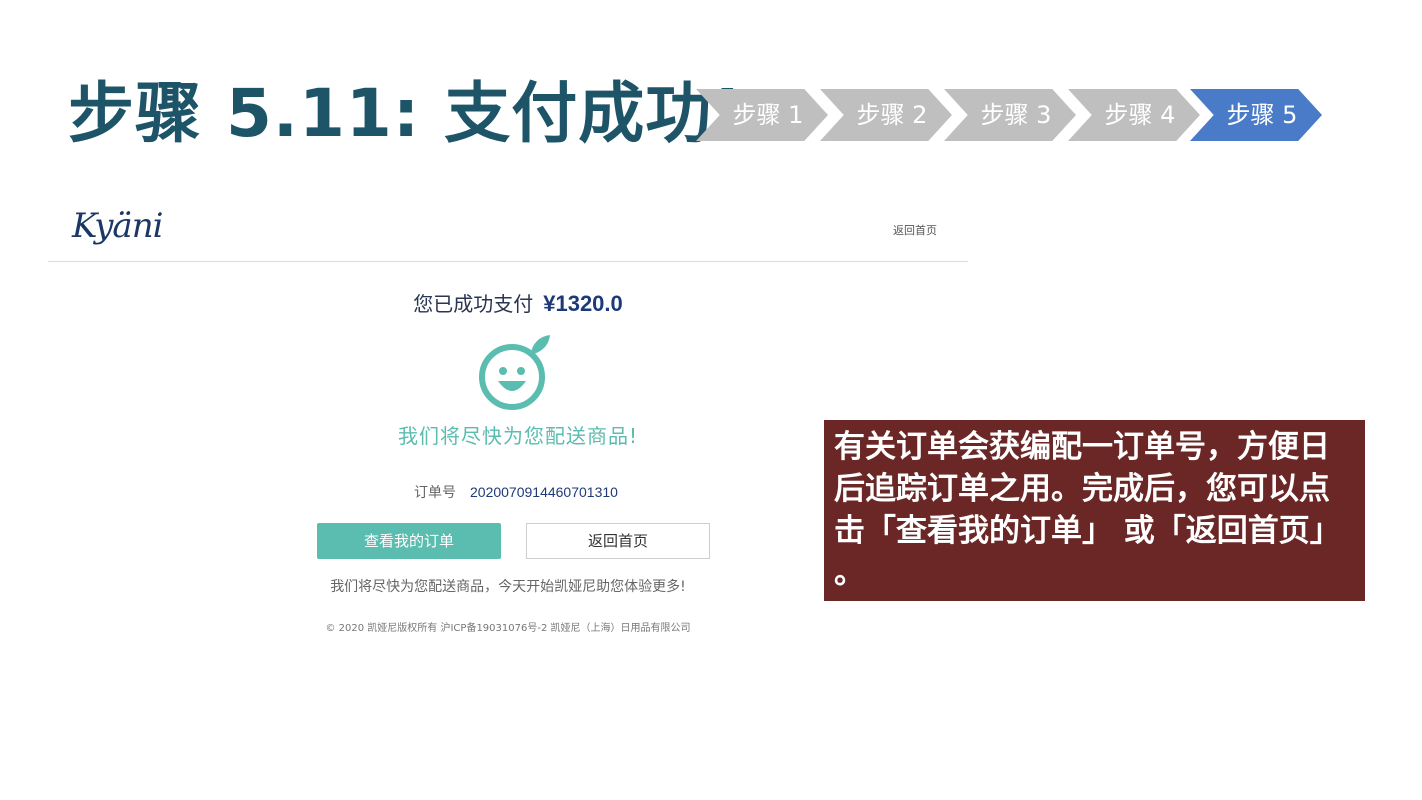 The height and width of the screenshot is (800, 1422). I want to click on return-home-button: 返回首页, so click(618, 541).